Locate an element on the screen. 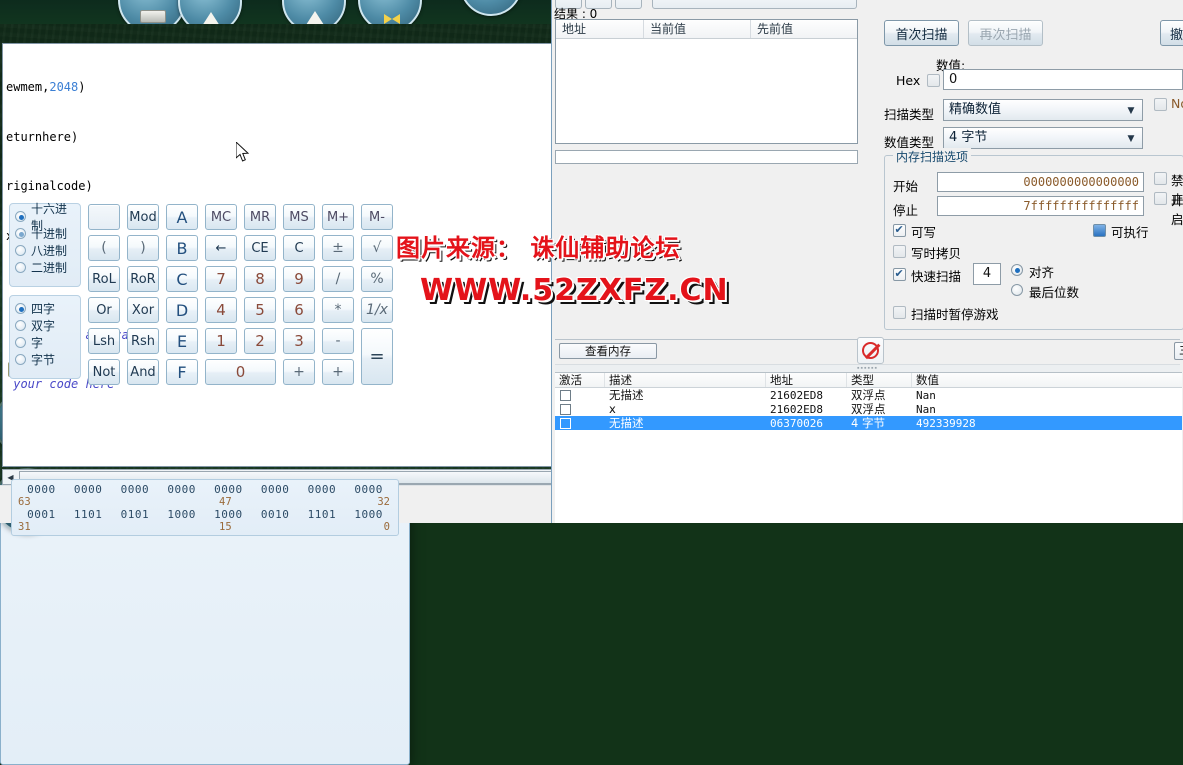  table-row: x 21602ED8 双浮点 Nan is located at coordinates (868, 409).